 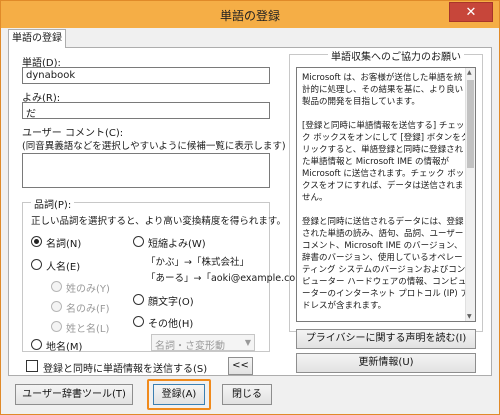 What do you see at coordinates (138, 299) in the screenshot?
I see `pos-emoticon-radio` at bounding box center [138, 299].